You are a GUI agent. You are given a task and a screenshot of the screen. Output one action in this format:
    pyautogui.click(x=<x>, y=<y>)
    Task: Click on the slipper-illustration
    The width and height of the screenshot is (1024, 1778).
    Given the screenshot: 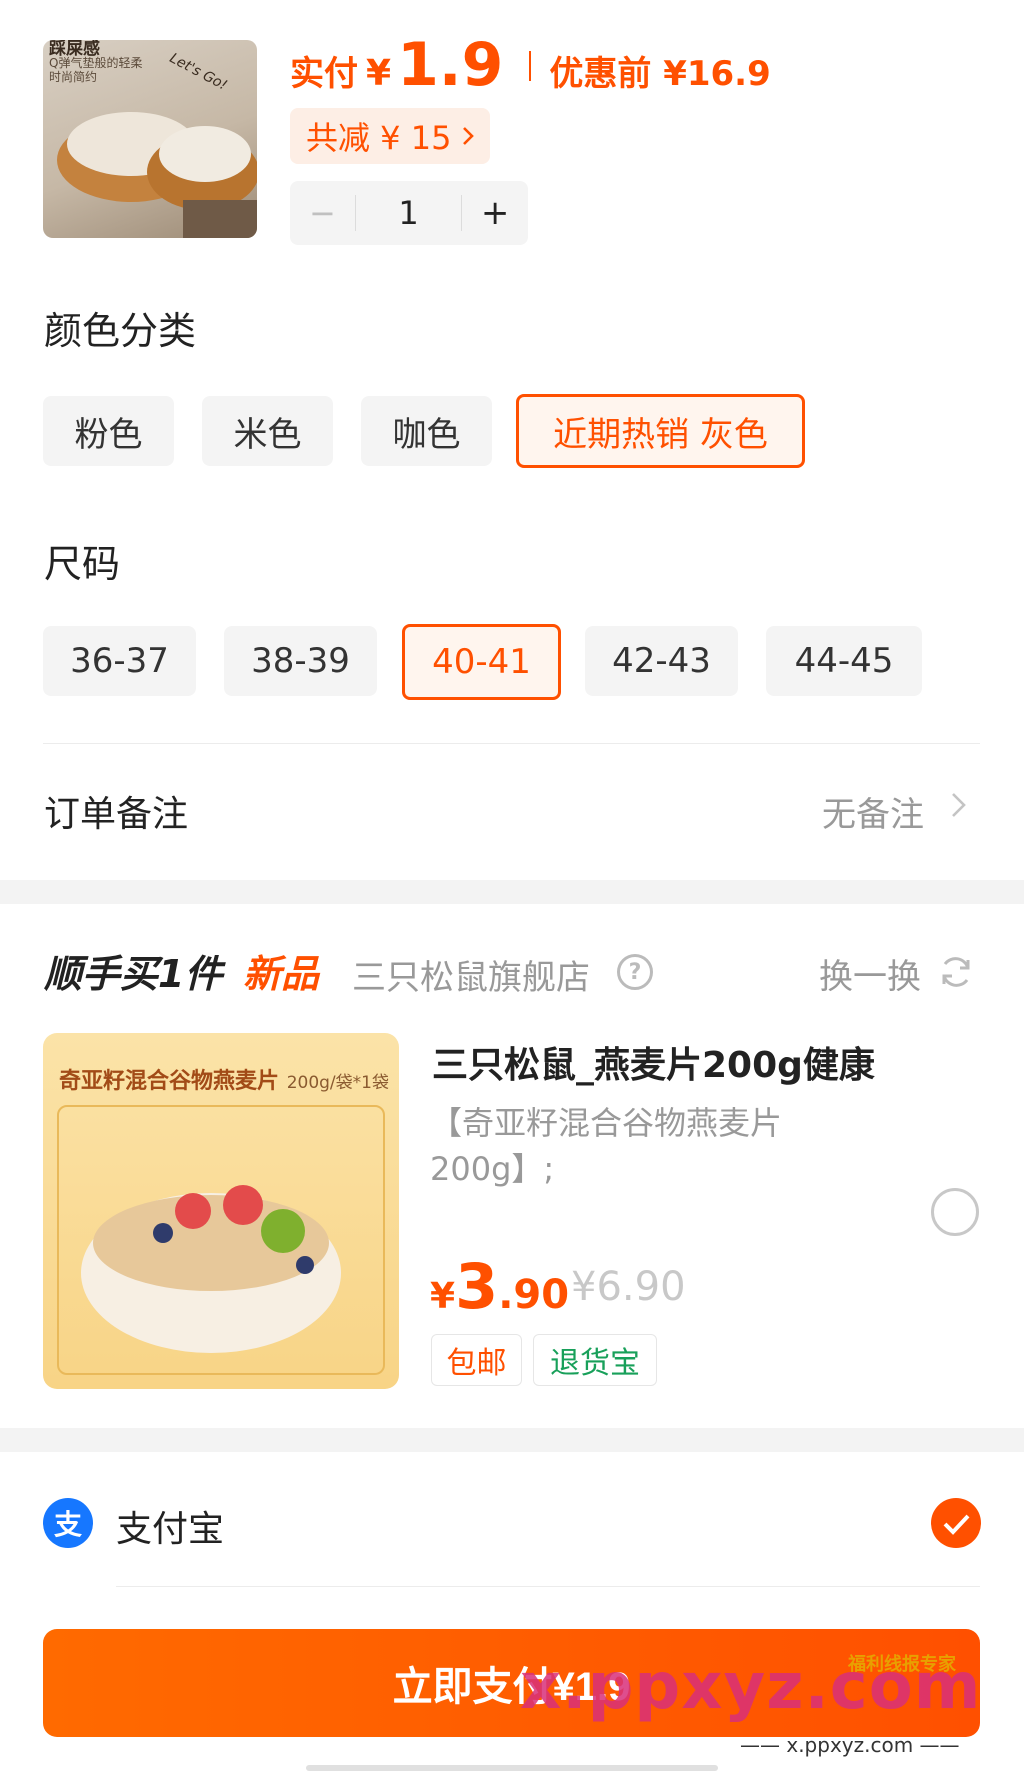 What is the action you would take?
    pyautogui.click(x=157, y=175)
    